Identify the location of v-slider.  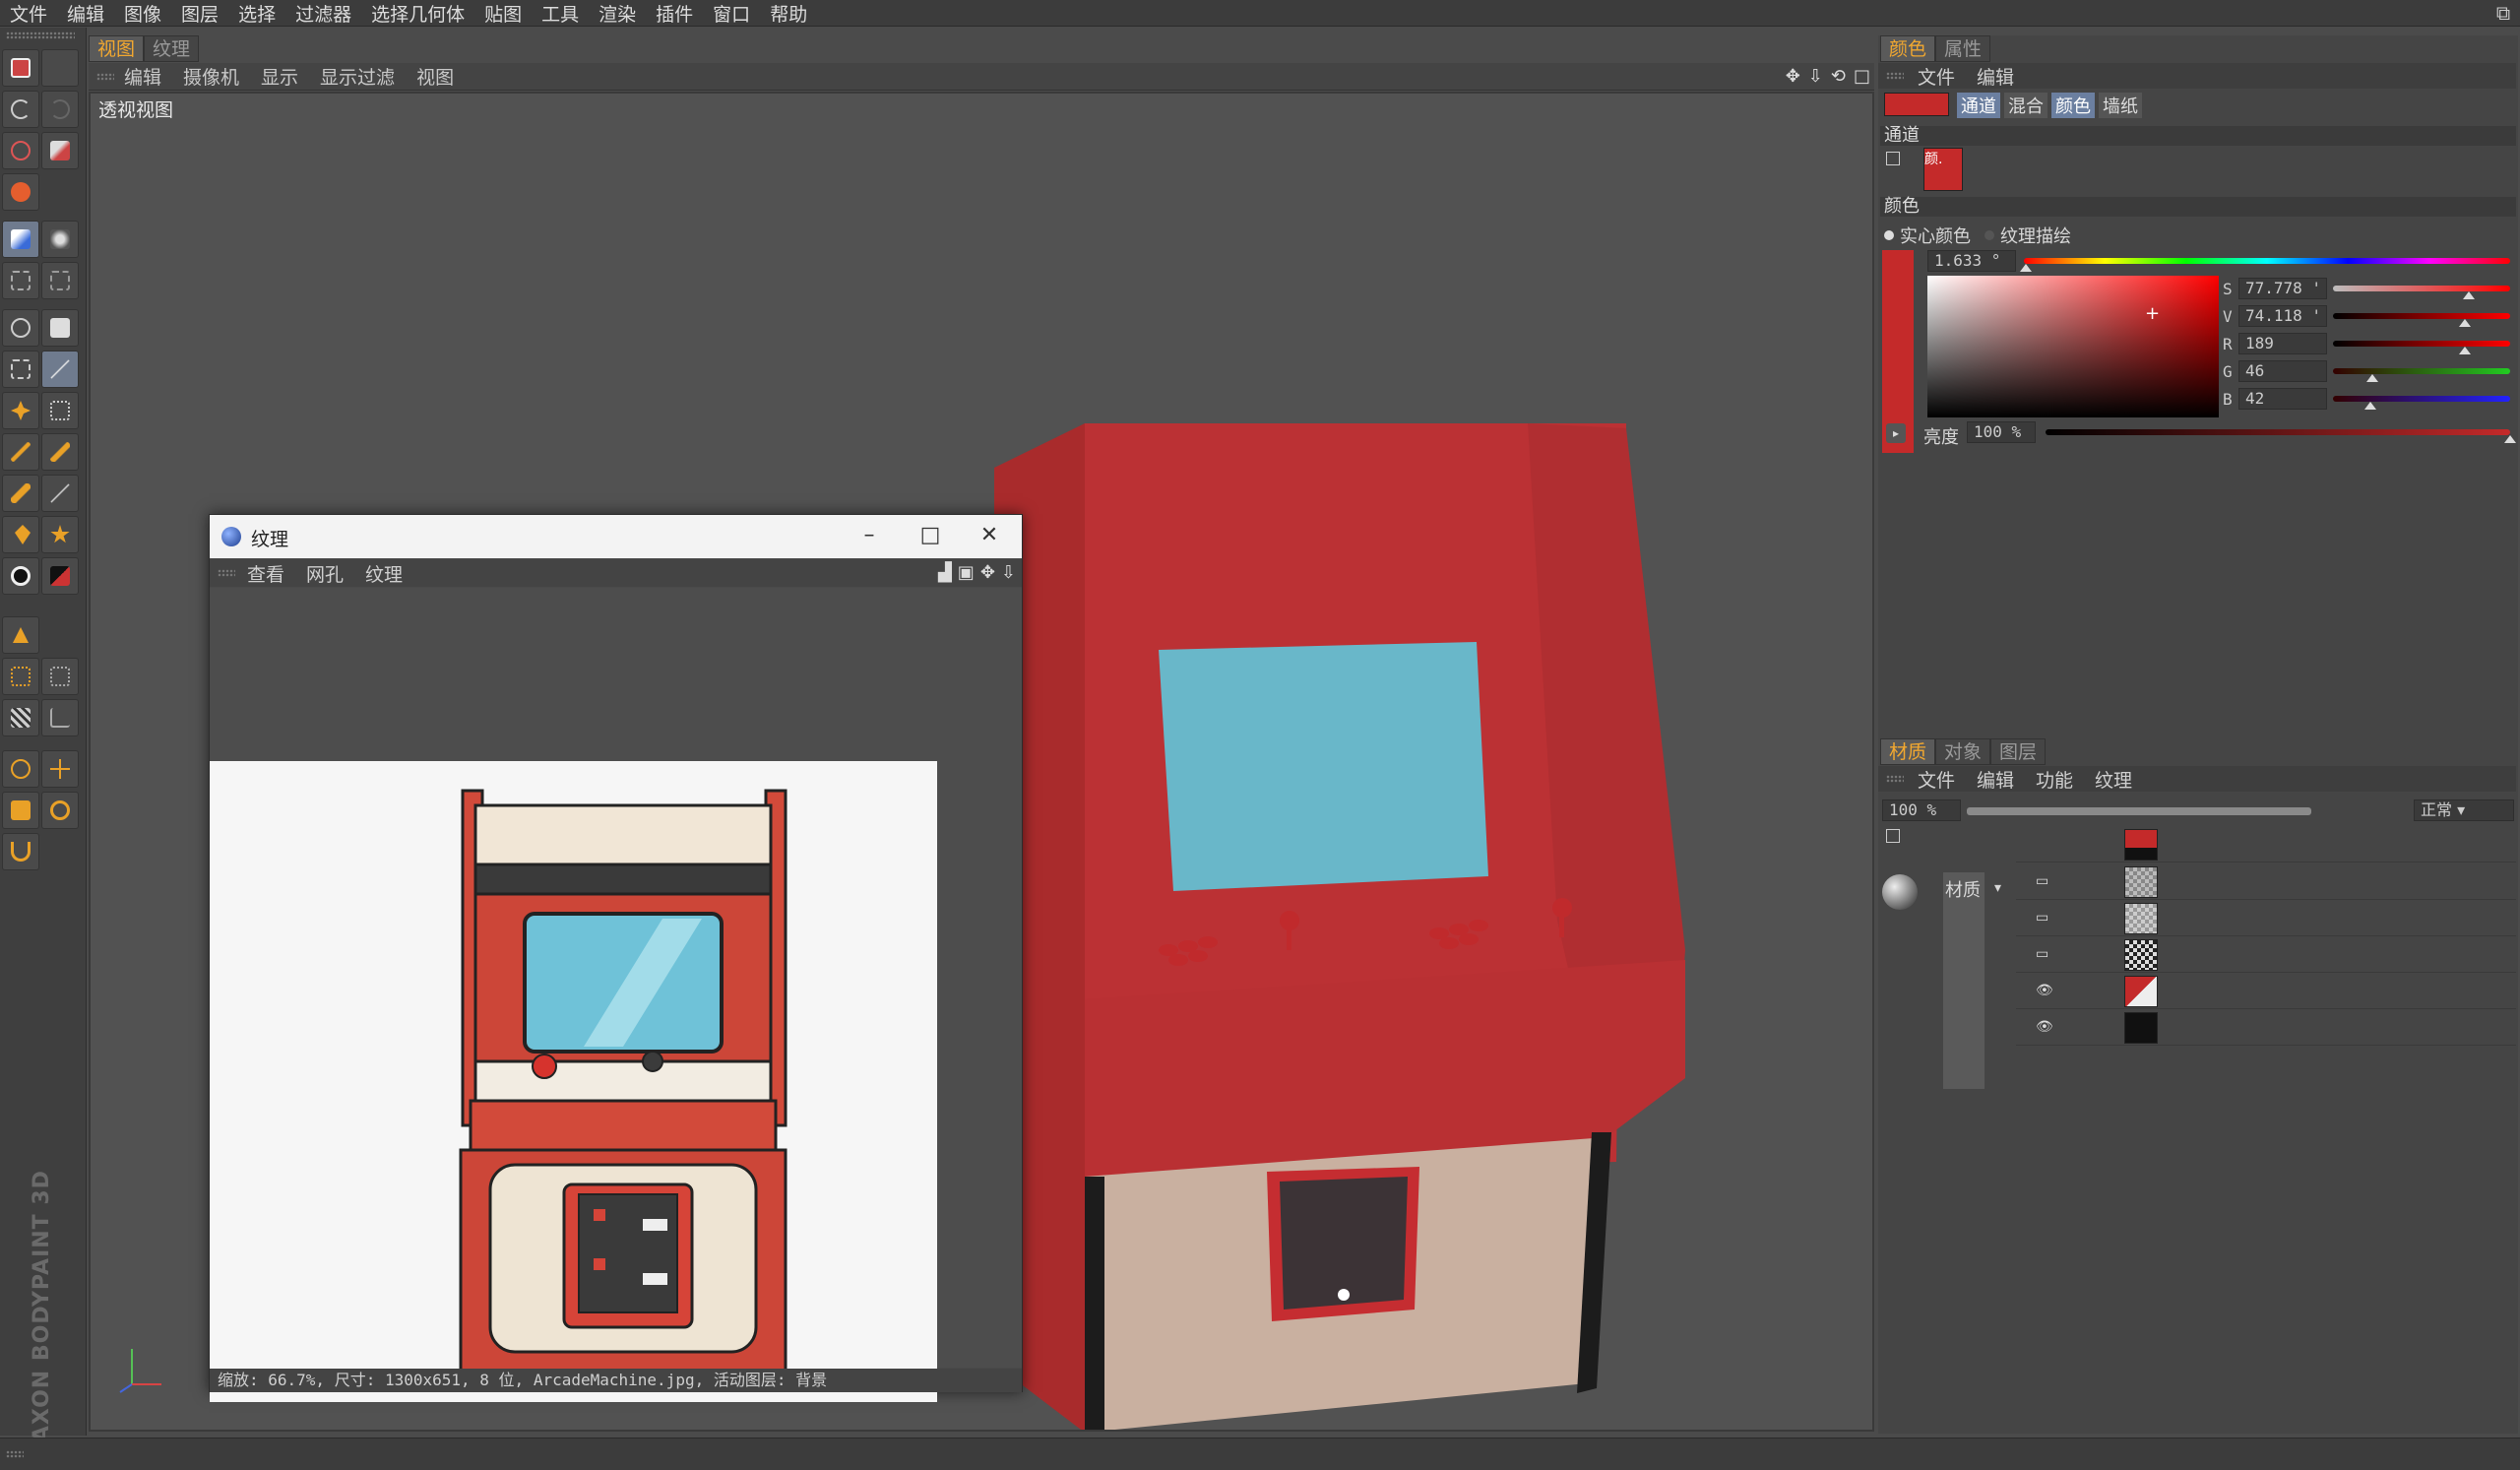
(2421, 316).